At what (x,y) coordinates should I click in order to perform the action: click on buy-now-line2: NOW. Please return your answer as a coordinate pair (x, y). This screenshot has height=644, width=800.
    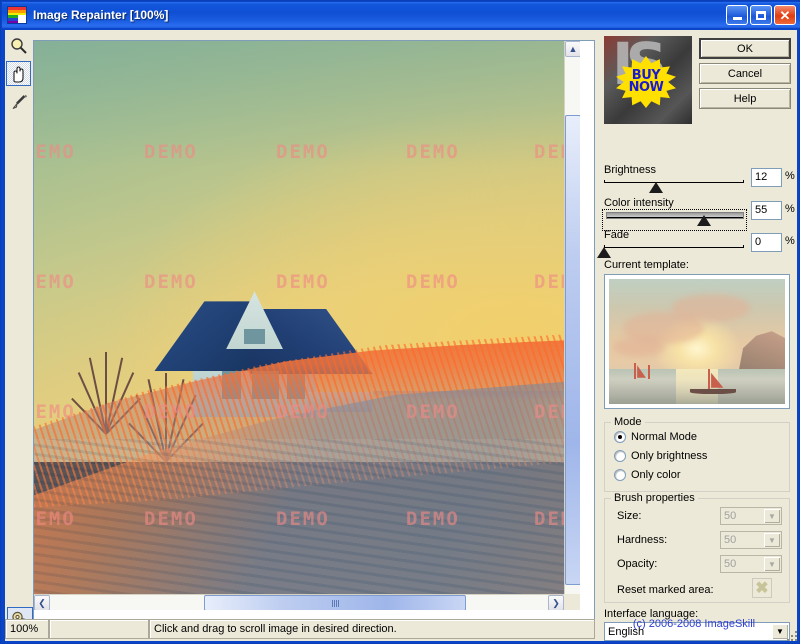
    Looking at the image, I should click on (646, 87).